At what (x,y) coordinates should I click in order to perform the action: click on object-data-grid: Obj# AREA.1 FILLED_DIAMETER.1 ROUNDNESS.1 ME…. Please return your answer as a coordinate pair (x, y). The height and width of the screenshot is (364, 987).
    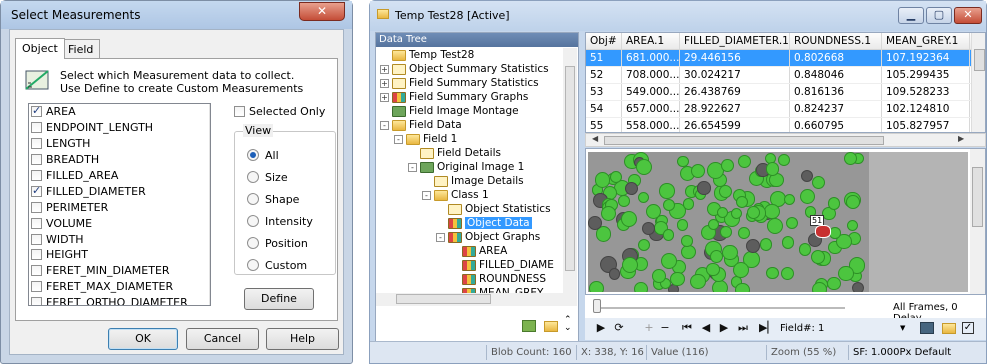
    Looking at the image, I should click on (785, 82).